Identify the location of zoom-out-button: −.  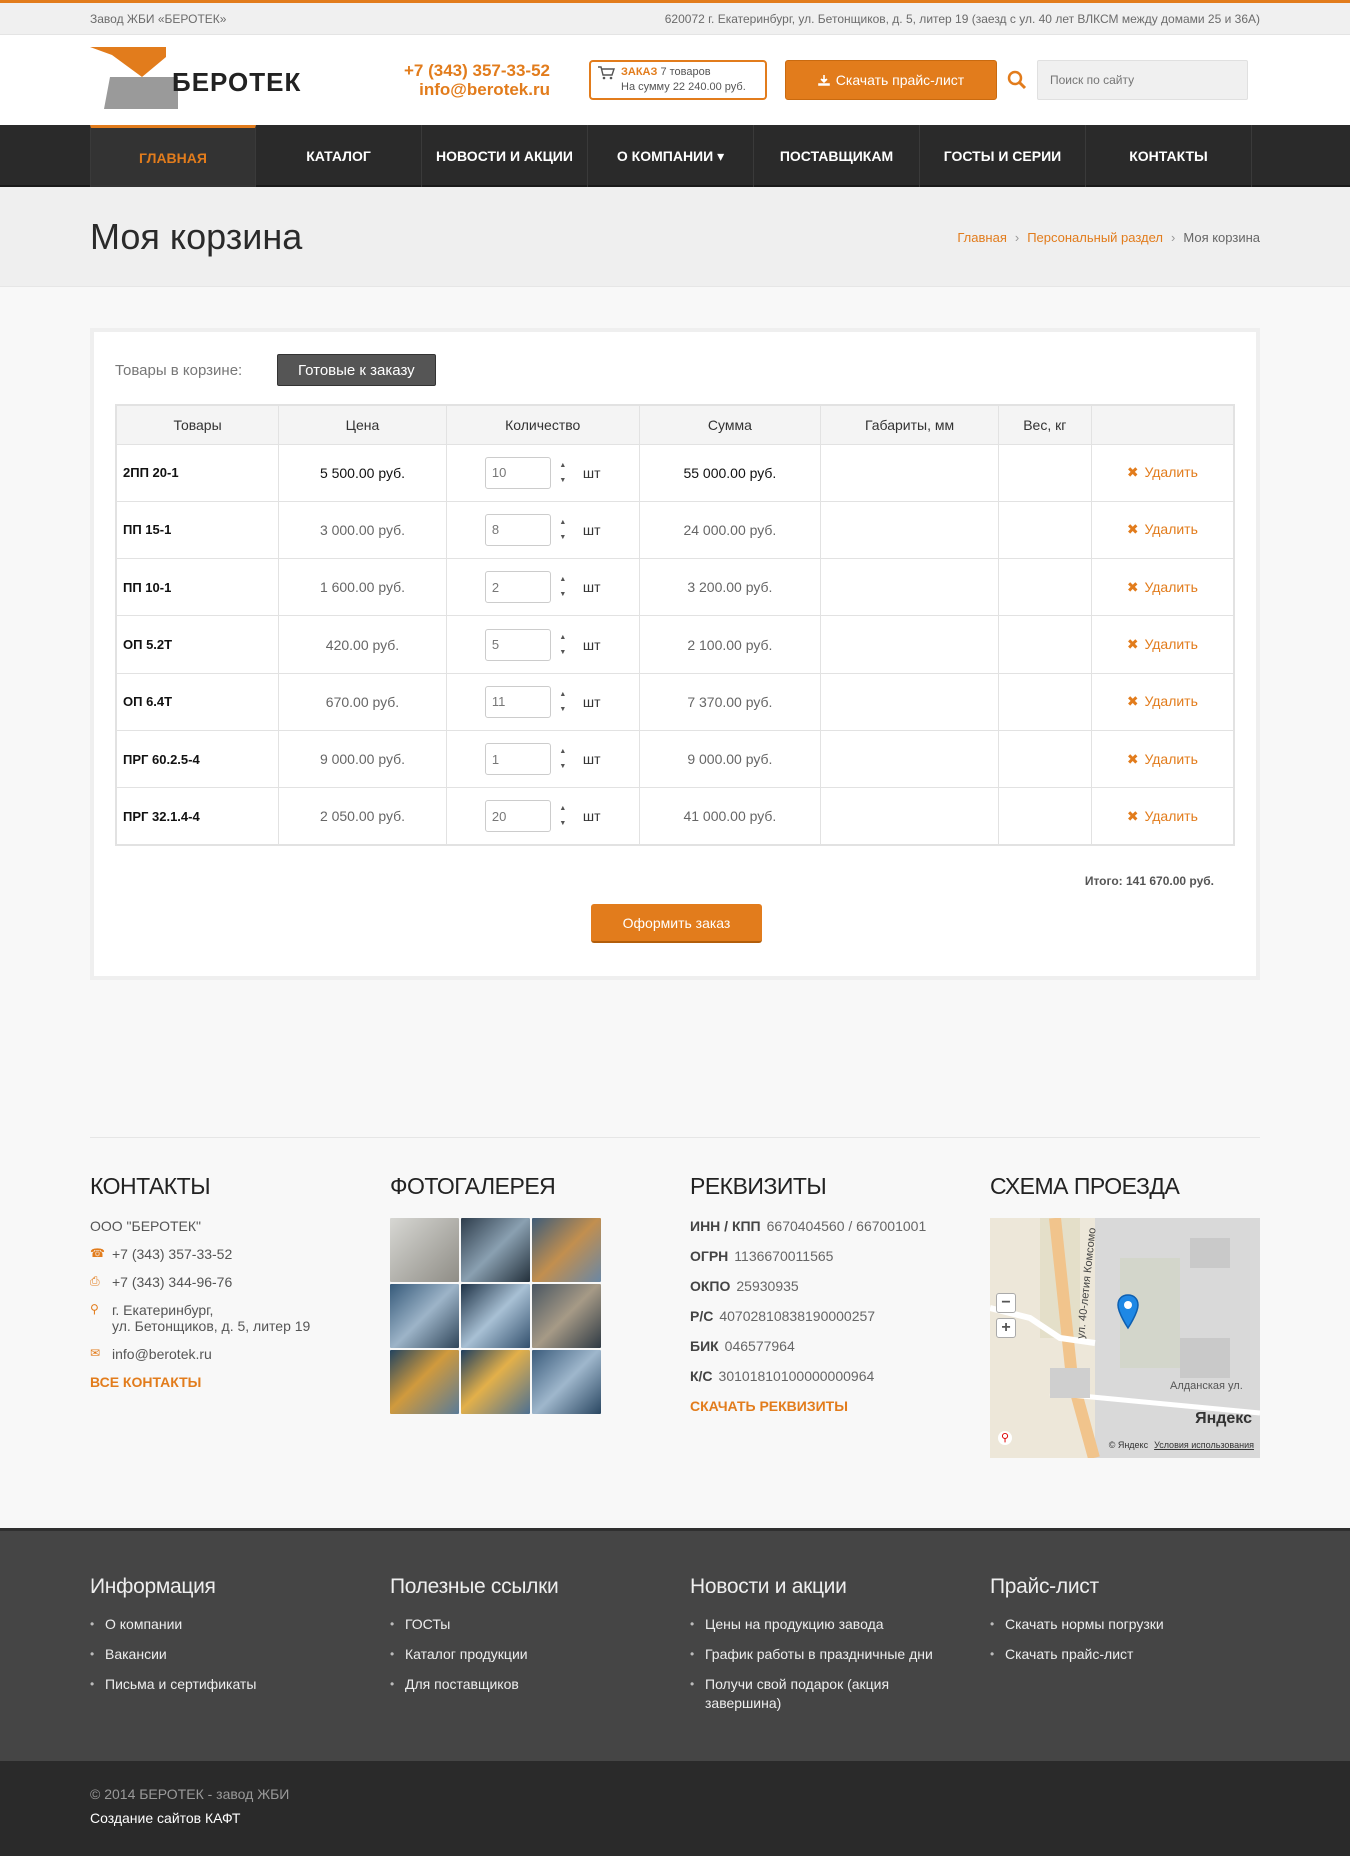
(1006, 1303).